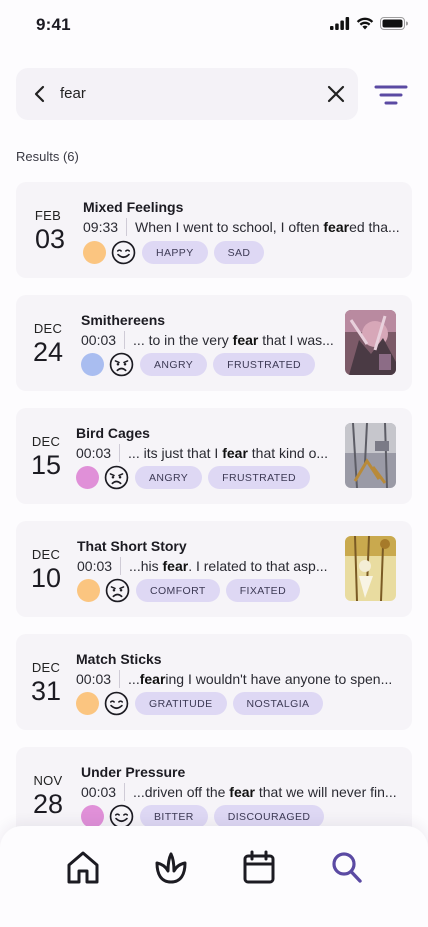 Image resolution: width=428 pixels, height=927 pixels. What do you see at coordinates (48, 352) in the screenshot?
I see `entry-day: 24` at bounding box center [48, 352].